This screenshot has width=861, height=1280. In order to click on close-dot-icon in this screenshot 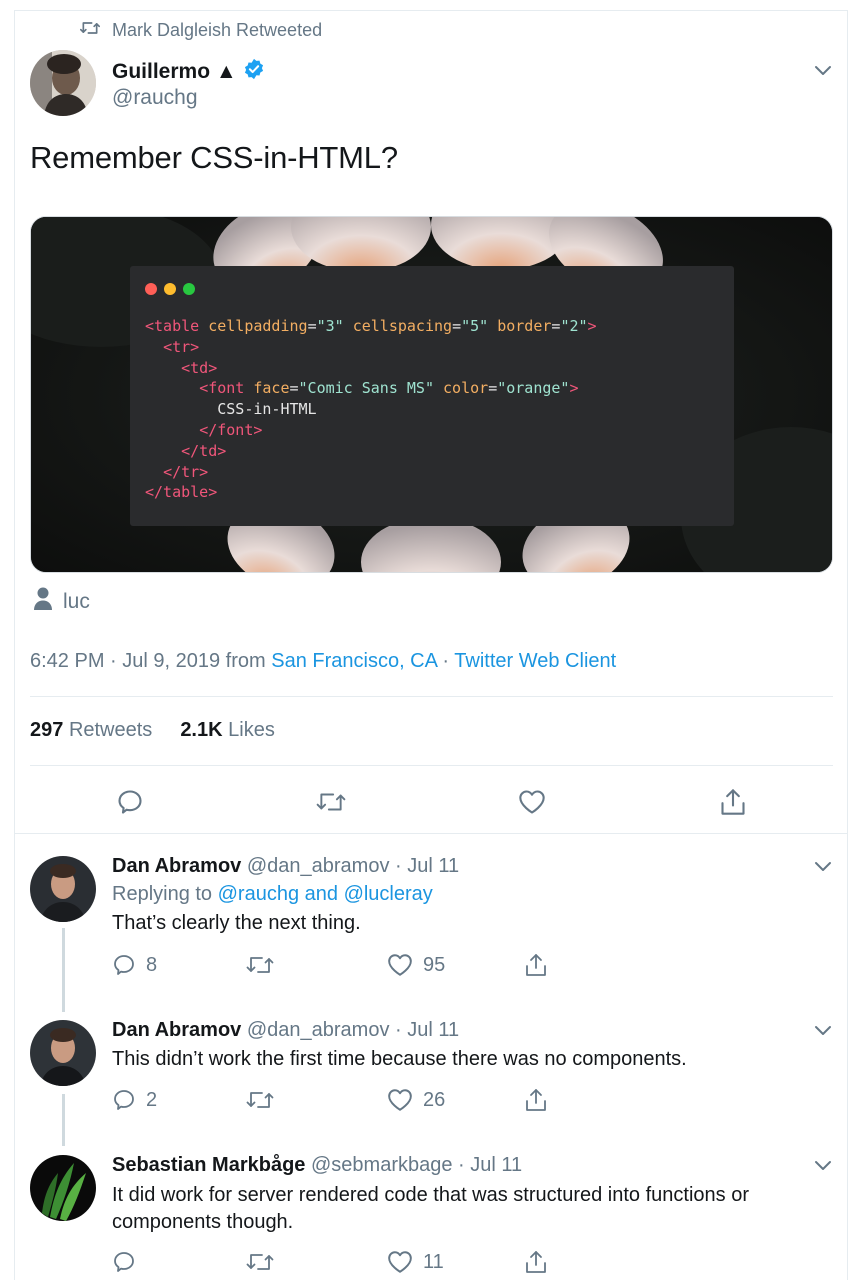, I will do `click(151, 289)`.